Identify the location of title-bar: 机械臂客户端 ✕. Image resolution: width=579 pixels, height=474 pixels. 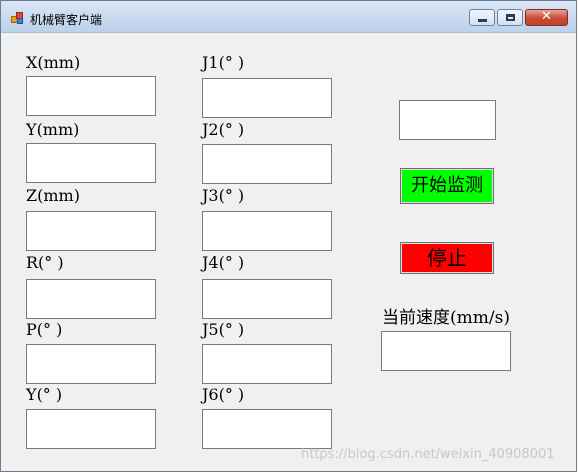
(288, 17).